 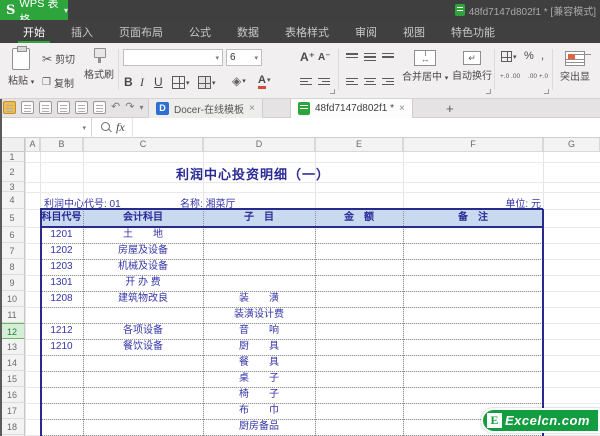 I want to click on menu-item-3: 公式, so click(x=200, y=31).